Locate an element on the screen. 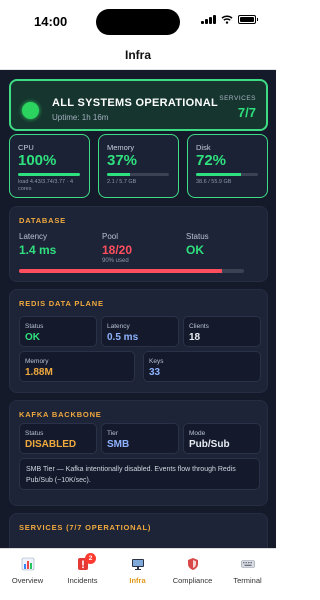 The height and width of the screenshot is (600, 320). disk-usage-bar is located at coordinates (227, 174).